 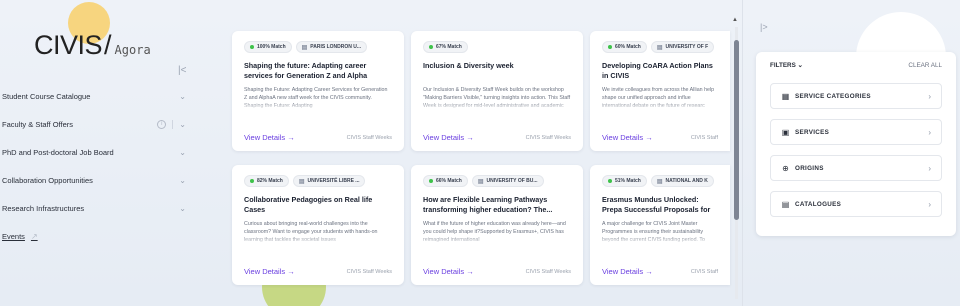 What do you see at coordinates (785, 168) in the screenshot?
I see `globe-icon: ⊕` at bounding box center [785, 168].